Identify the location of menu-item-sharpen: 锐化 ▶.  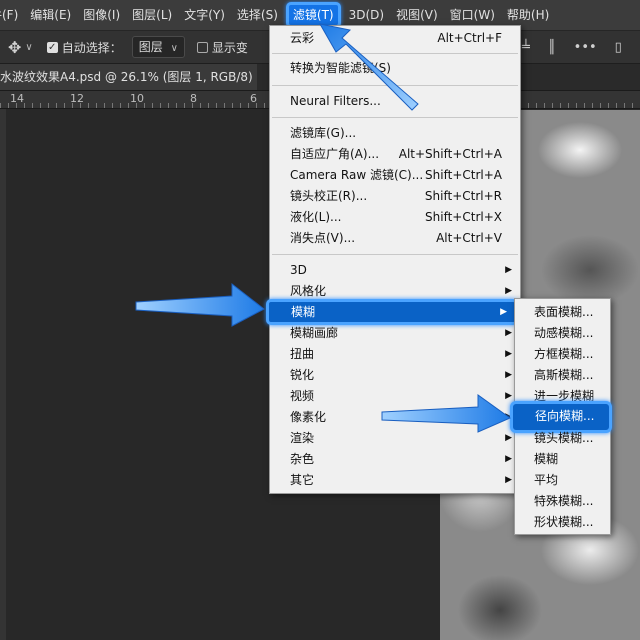
(395, 375).